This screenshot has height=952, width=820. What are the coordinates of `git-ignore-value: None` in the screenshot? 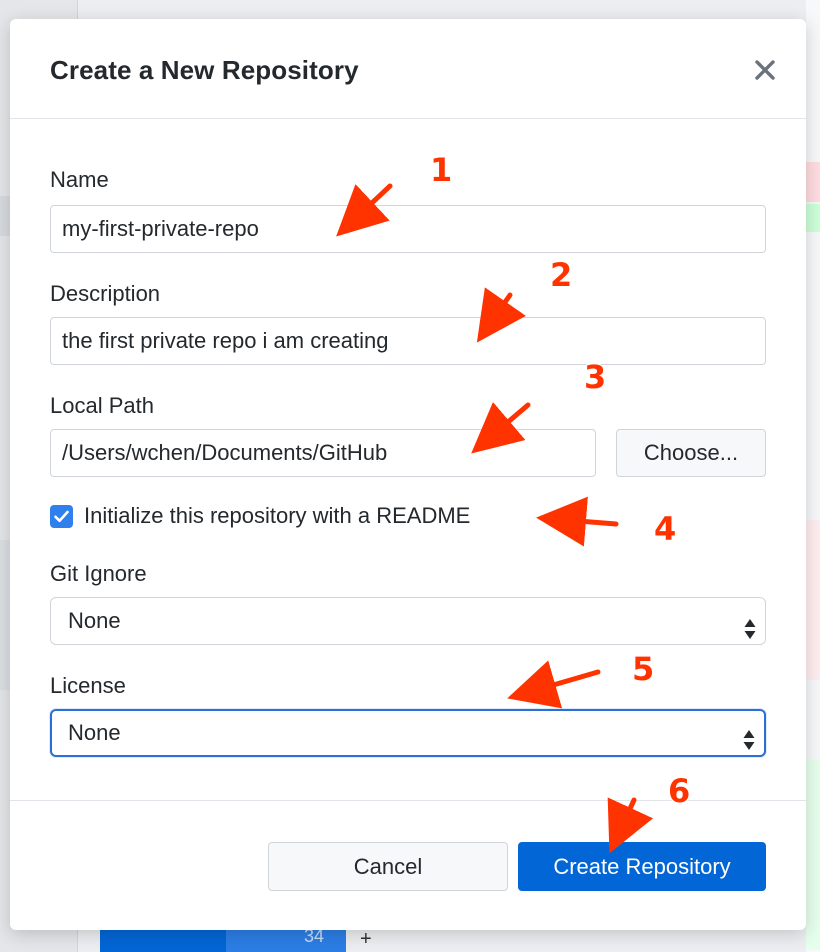 It's located at (94, 620).